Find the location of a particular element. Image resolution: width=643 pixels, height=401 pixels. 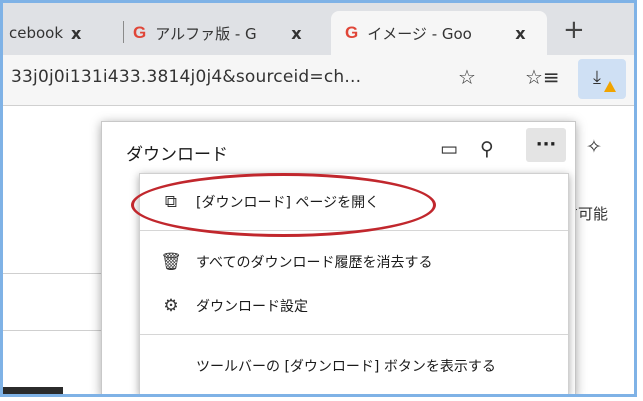

new-tab-button: + is located at coordinates (574, 30).